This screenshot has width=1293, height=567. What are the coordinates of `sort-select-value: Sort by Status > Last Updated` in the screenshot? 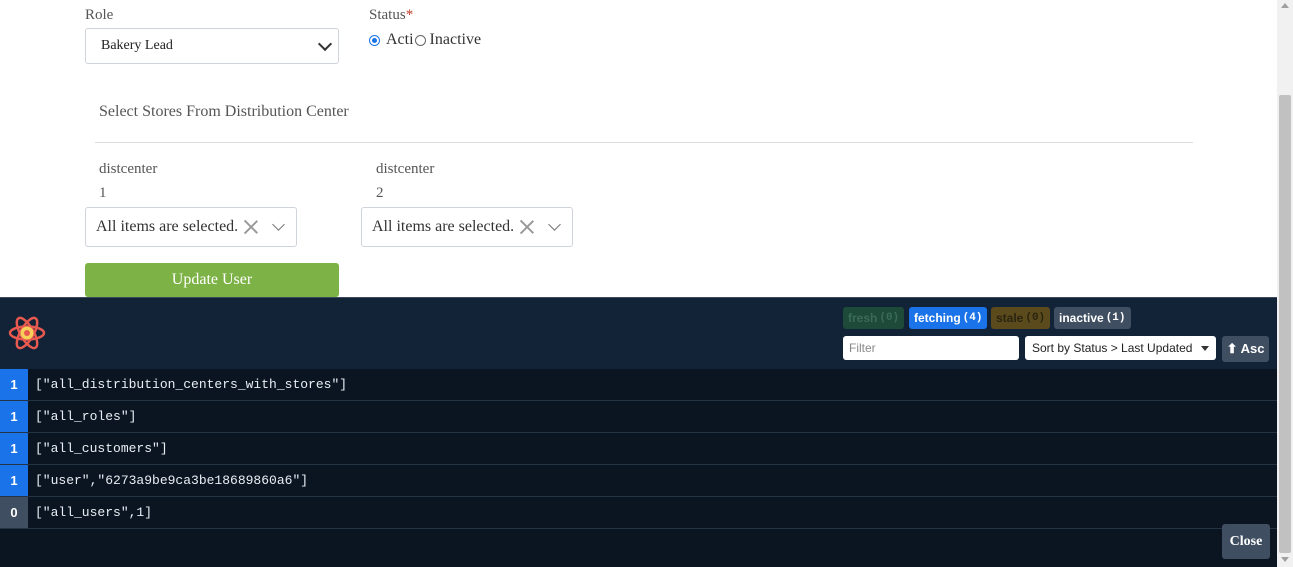 It's located at (1112, 348).